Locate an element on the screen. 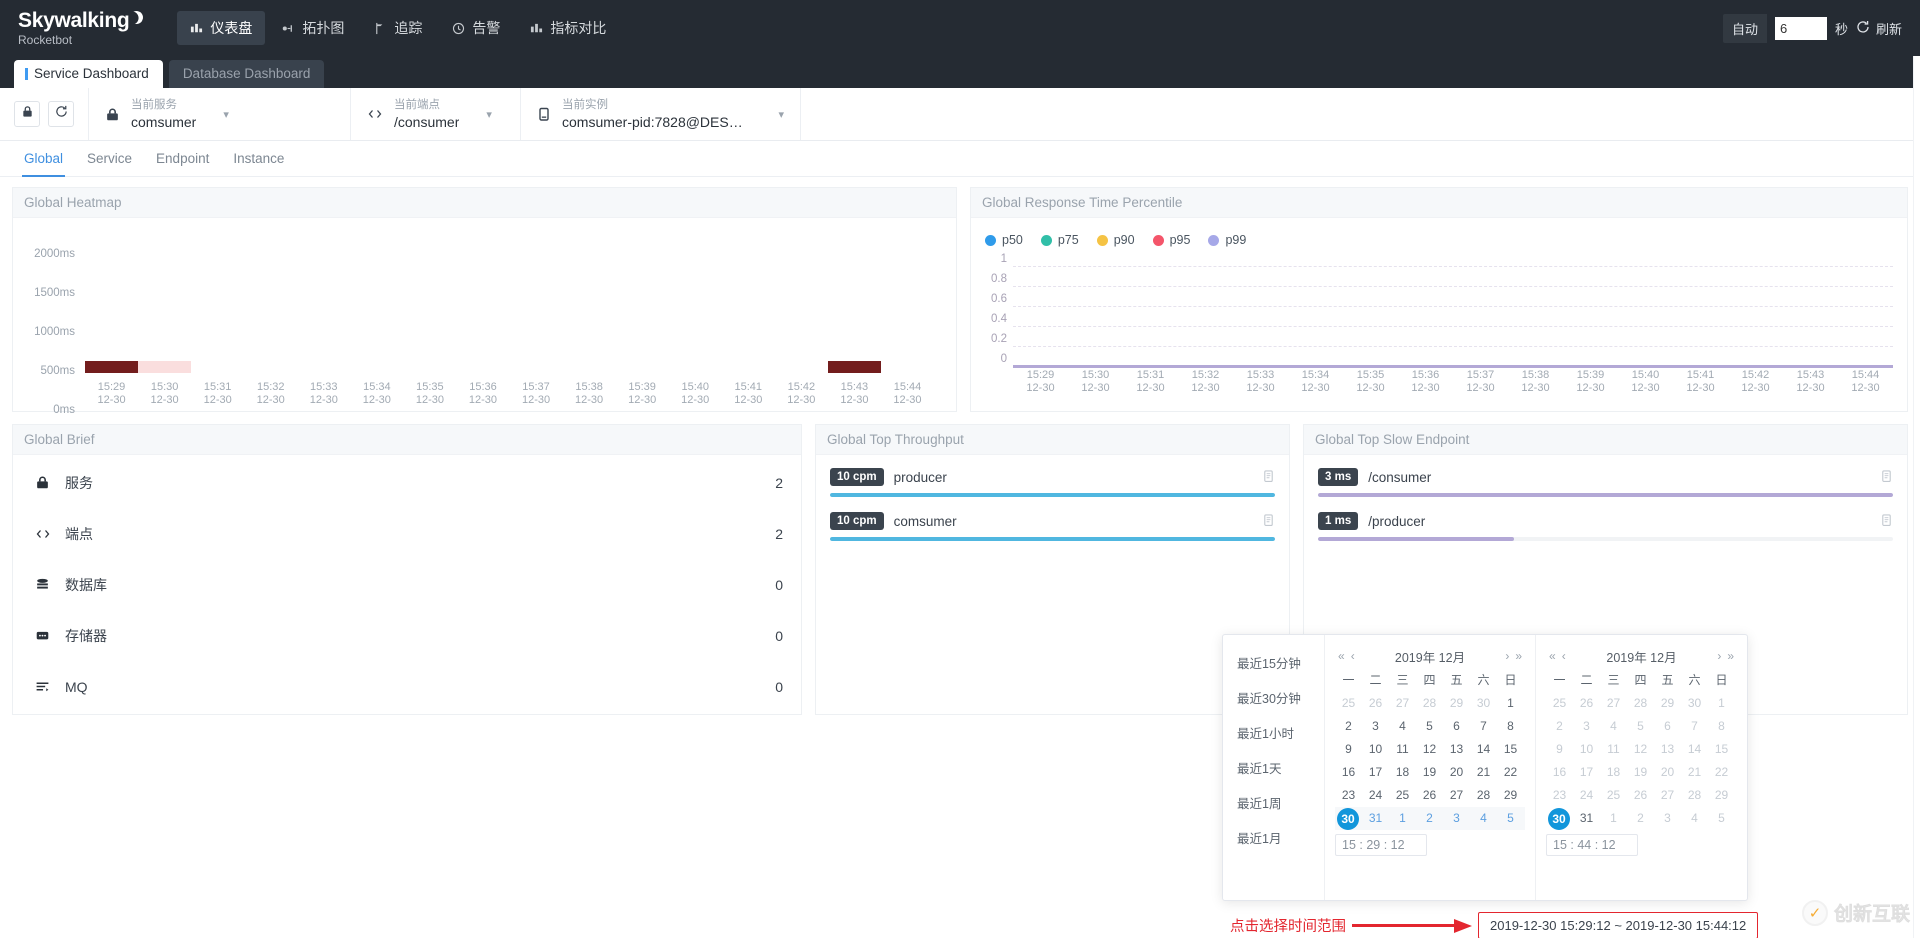 This screenshot has height=938, width=1920. day-cell: 30 is located at coordinates (1694, 703).